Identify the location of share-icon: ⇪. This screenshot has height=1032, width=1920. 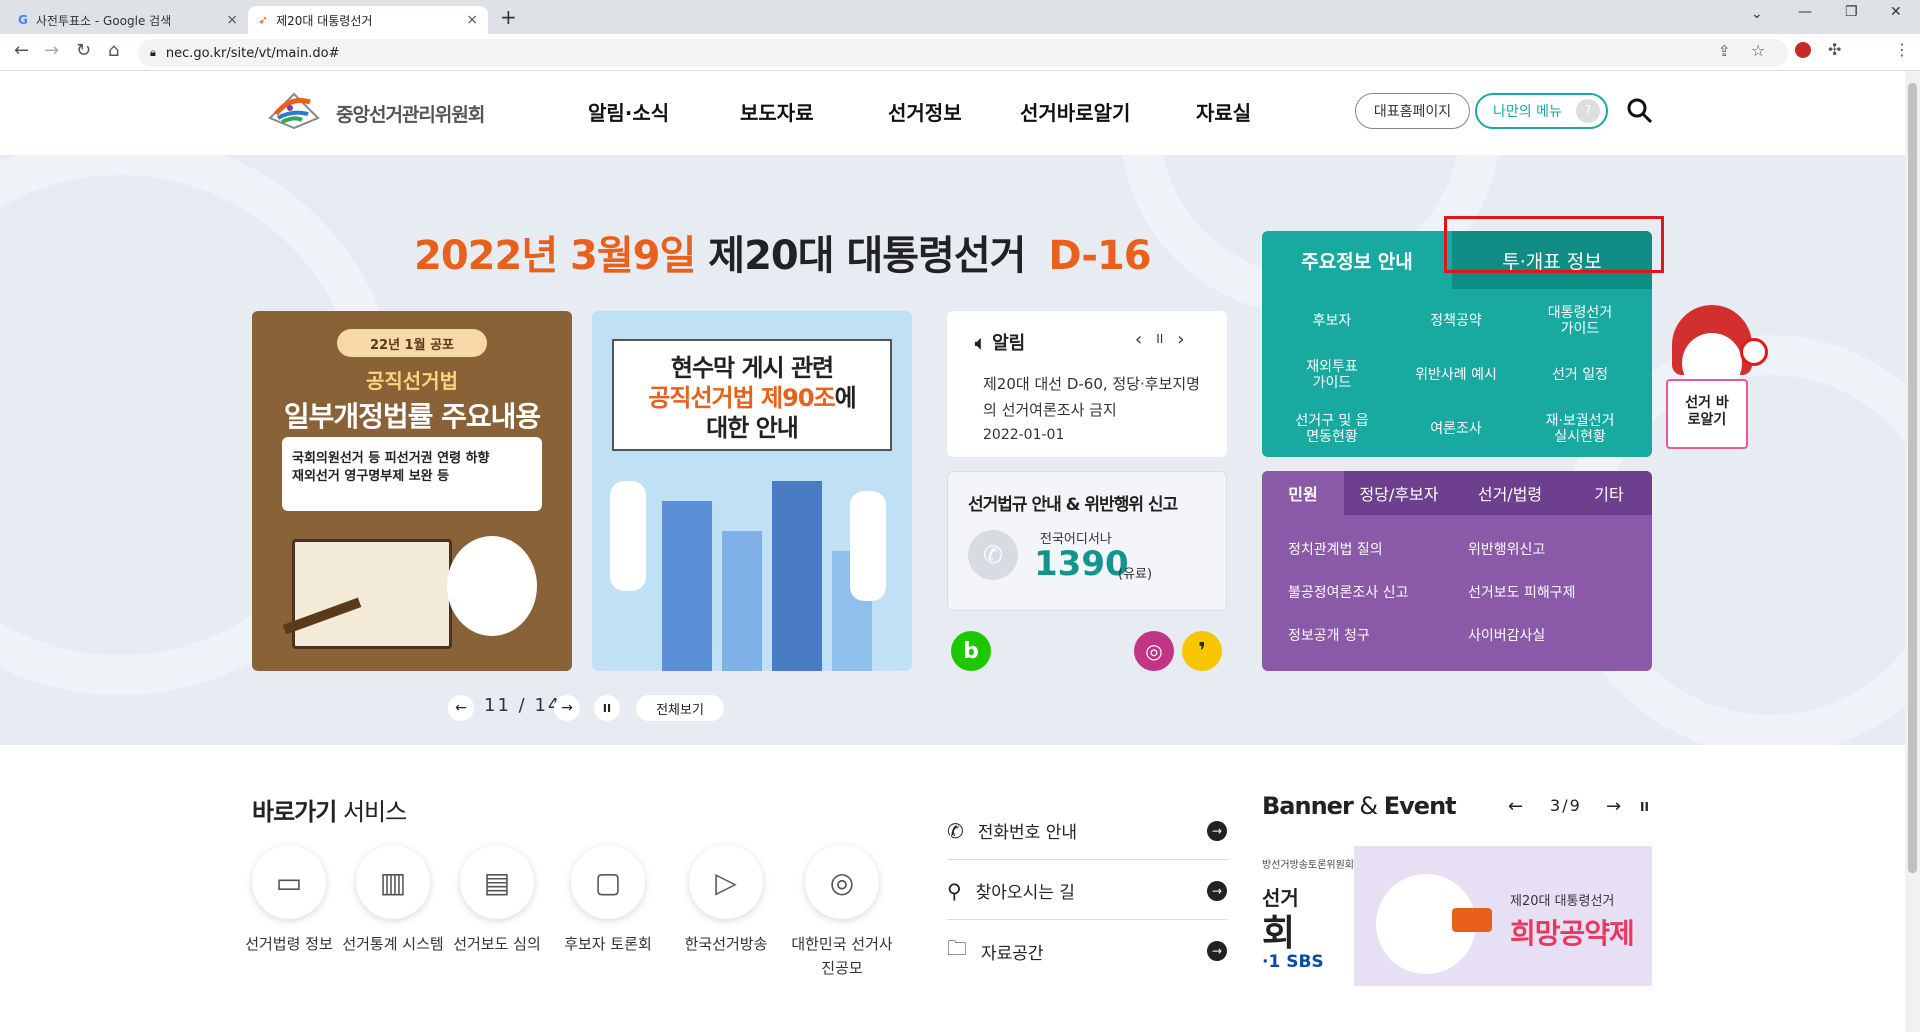
(1724, 51).